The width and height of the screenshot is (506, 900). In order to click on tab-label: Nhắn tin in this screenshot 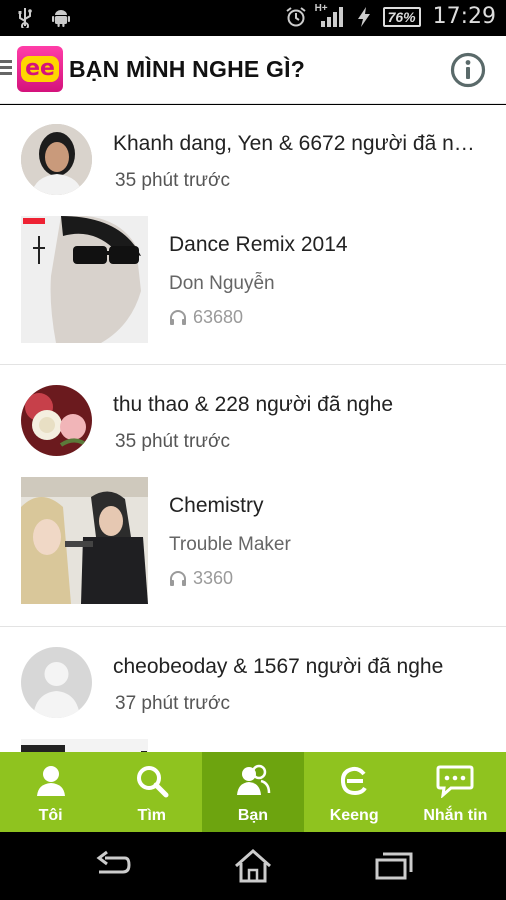, I will do `click(455, 815)`.